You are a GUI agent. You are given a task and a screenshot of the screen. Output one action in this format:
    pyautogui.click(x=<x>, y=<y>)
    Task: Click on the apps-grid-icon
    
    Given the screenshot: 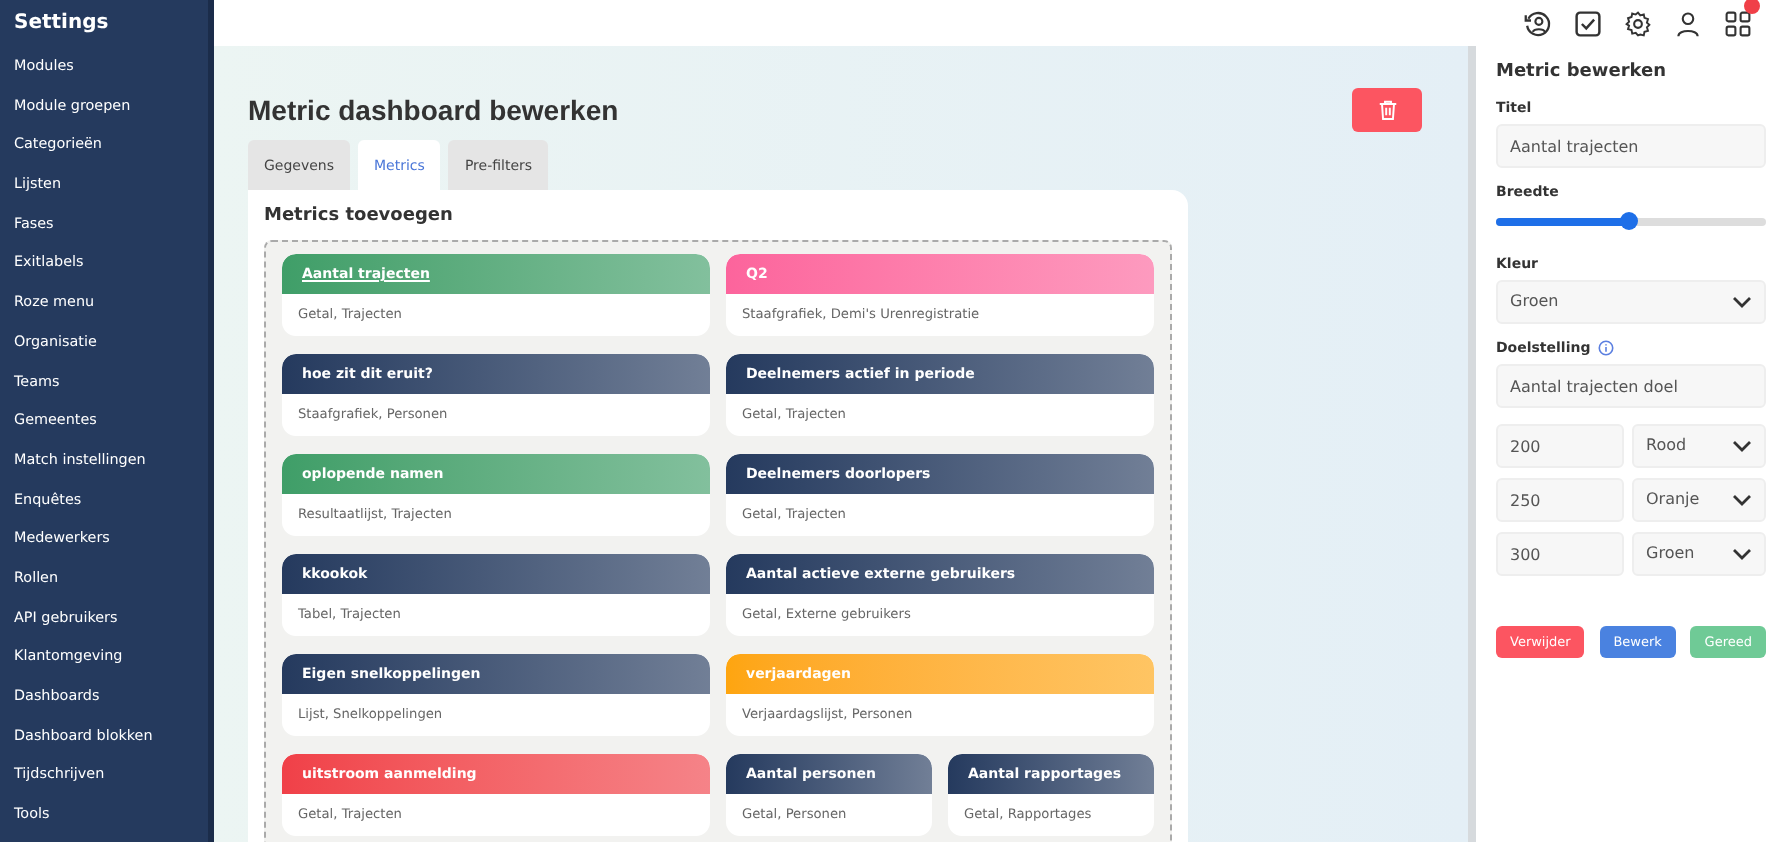 What is the action you would take?
    pyautogui.click(x=1738, y=23)
    